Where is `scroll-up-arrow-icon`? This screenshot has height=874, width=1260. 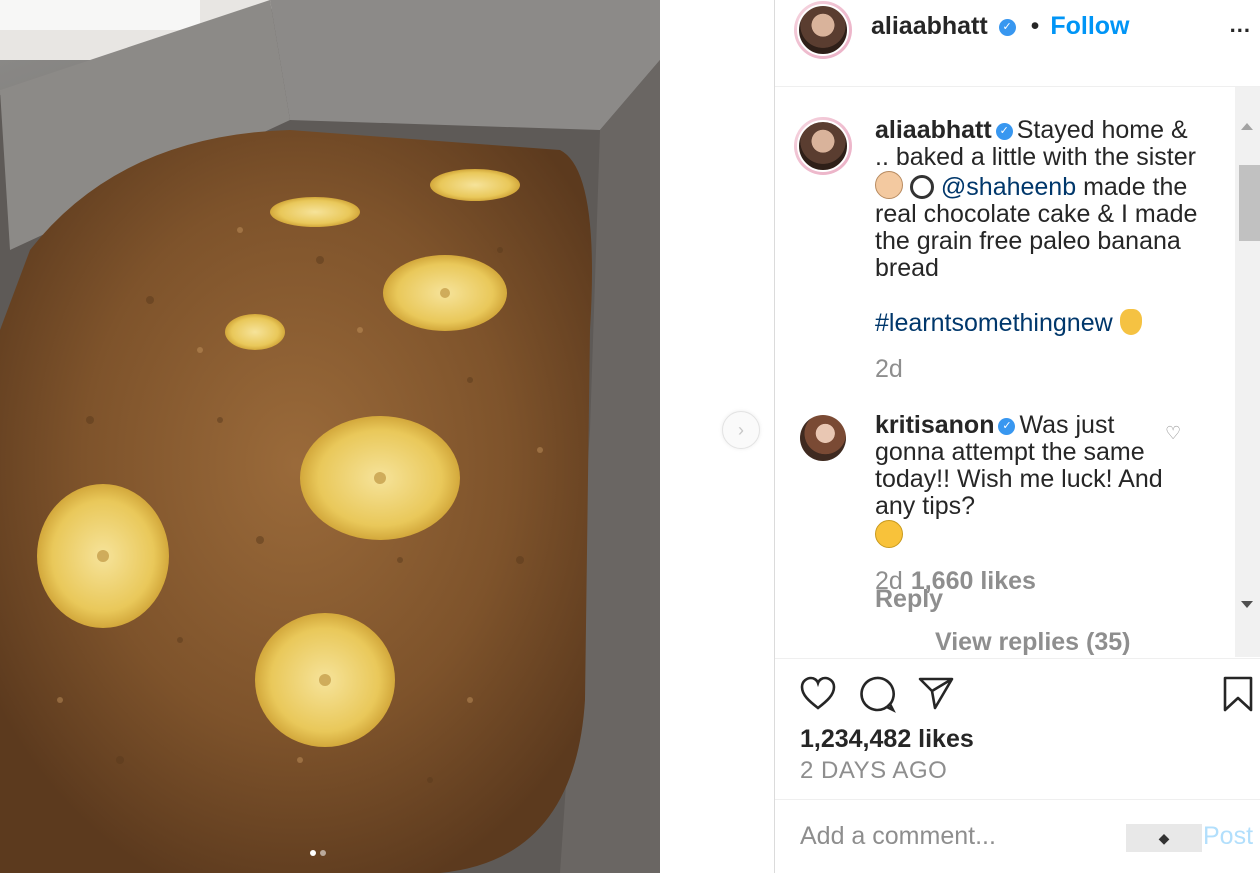 scroll-up-arrow-icon is located at coordinates (1247, 126).